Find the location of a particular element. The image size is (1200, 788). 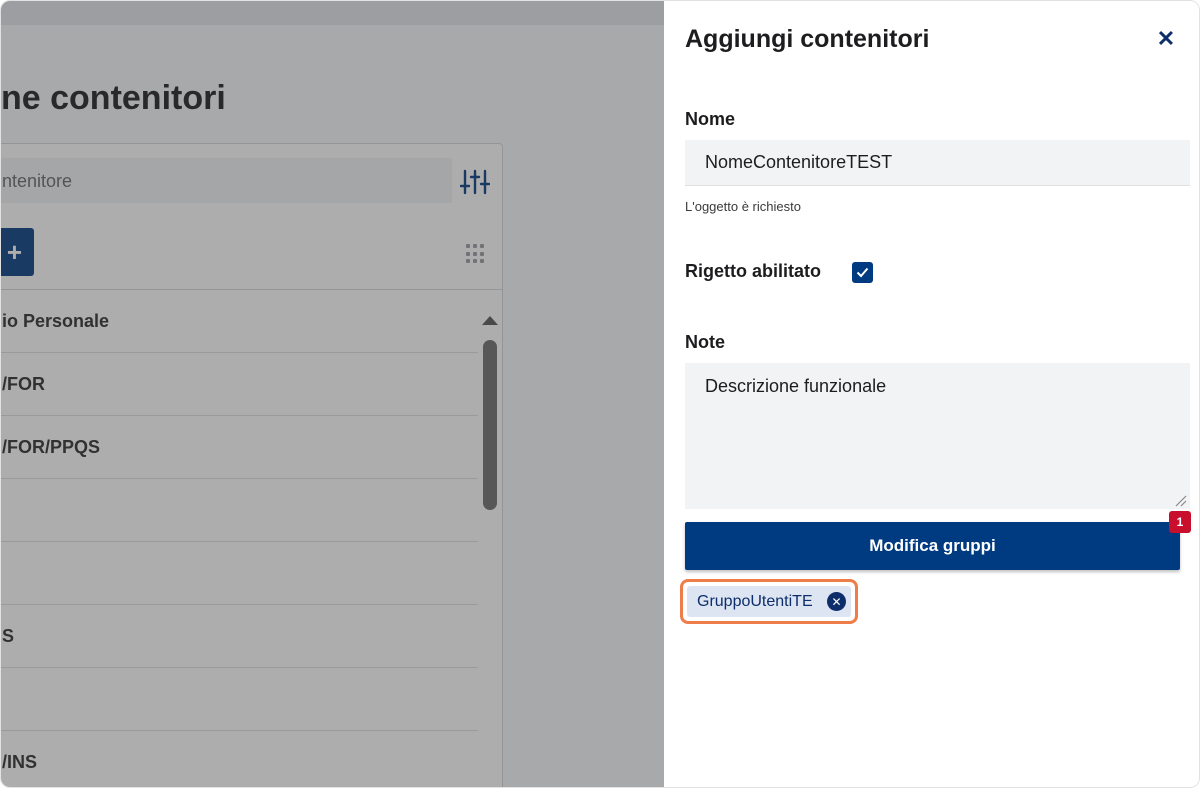

resize-handle-icon is located at coordinates (1181, 501).